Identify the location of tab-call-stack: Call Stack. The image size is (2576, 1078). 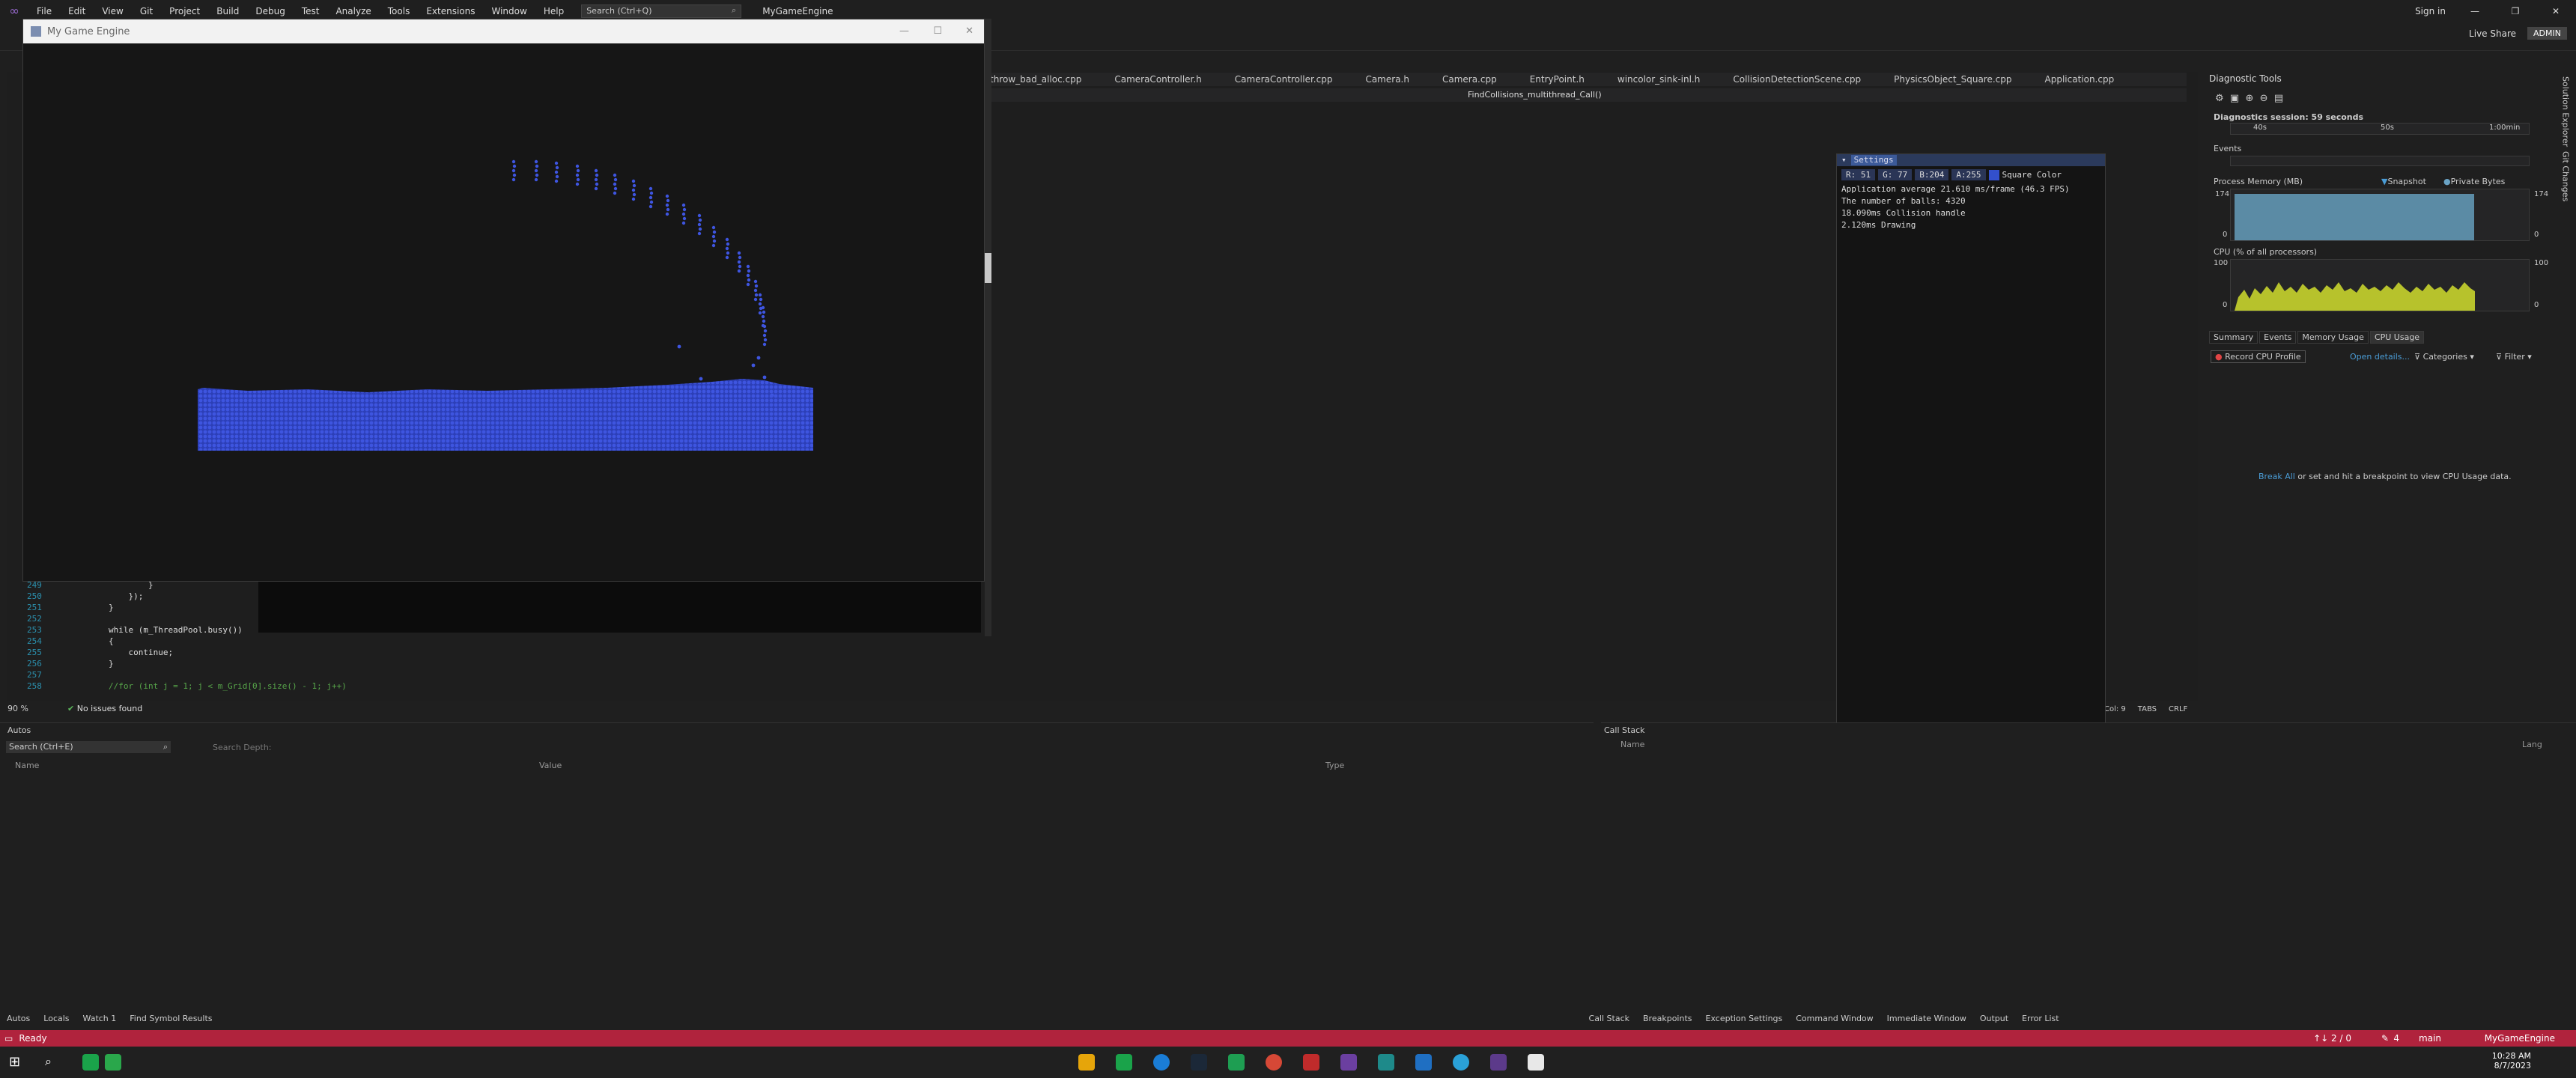
(1609, 1018).